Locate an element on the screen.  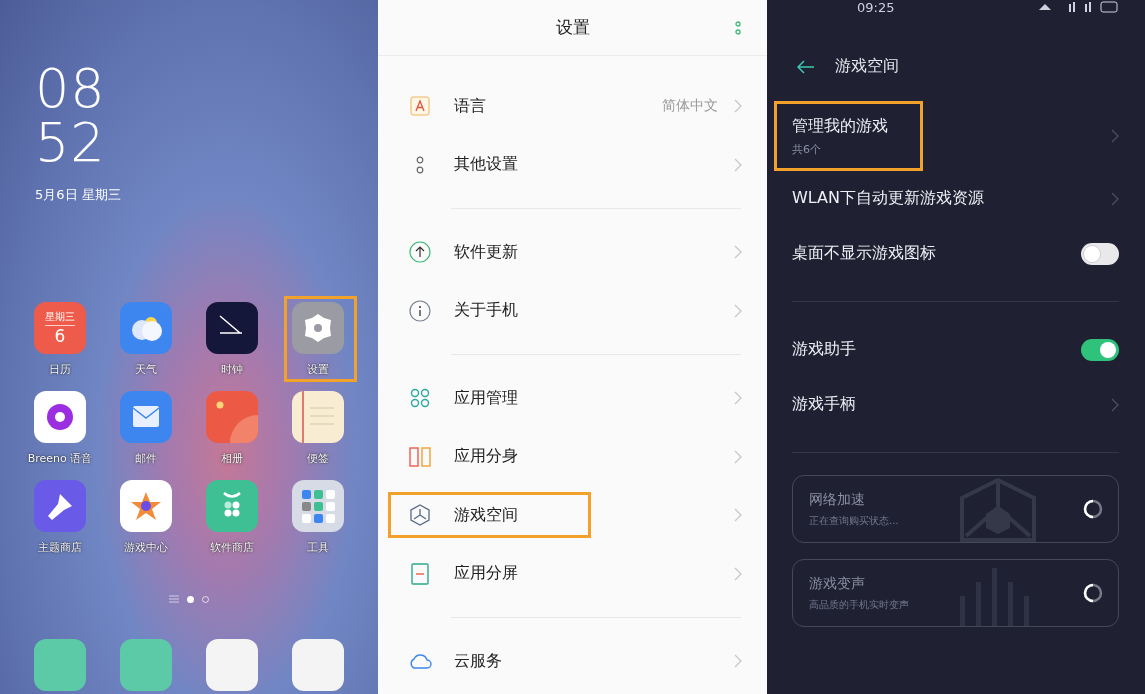
info-icon is located at coordinates (420, 310).